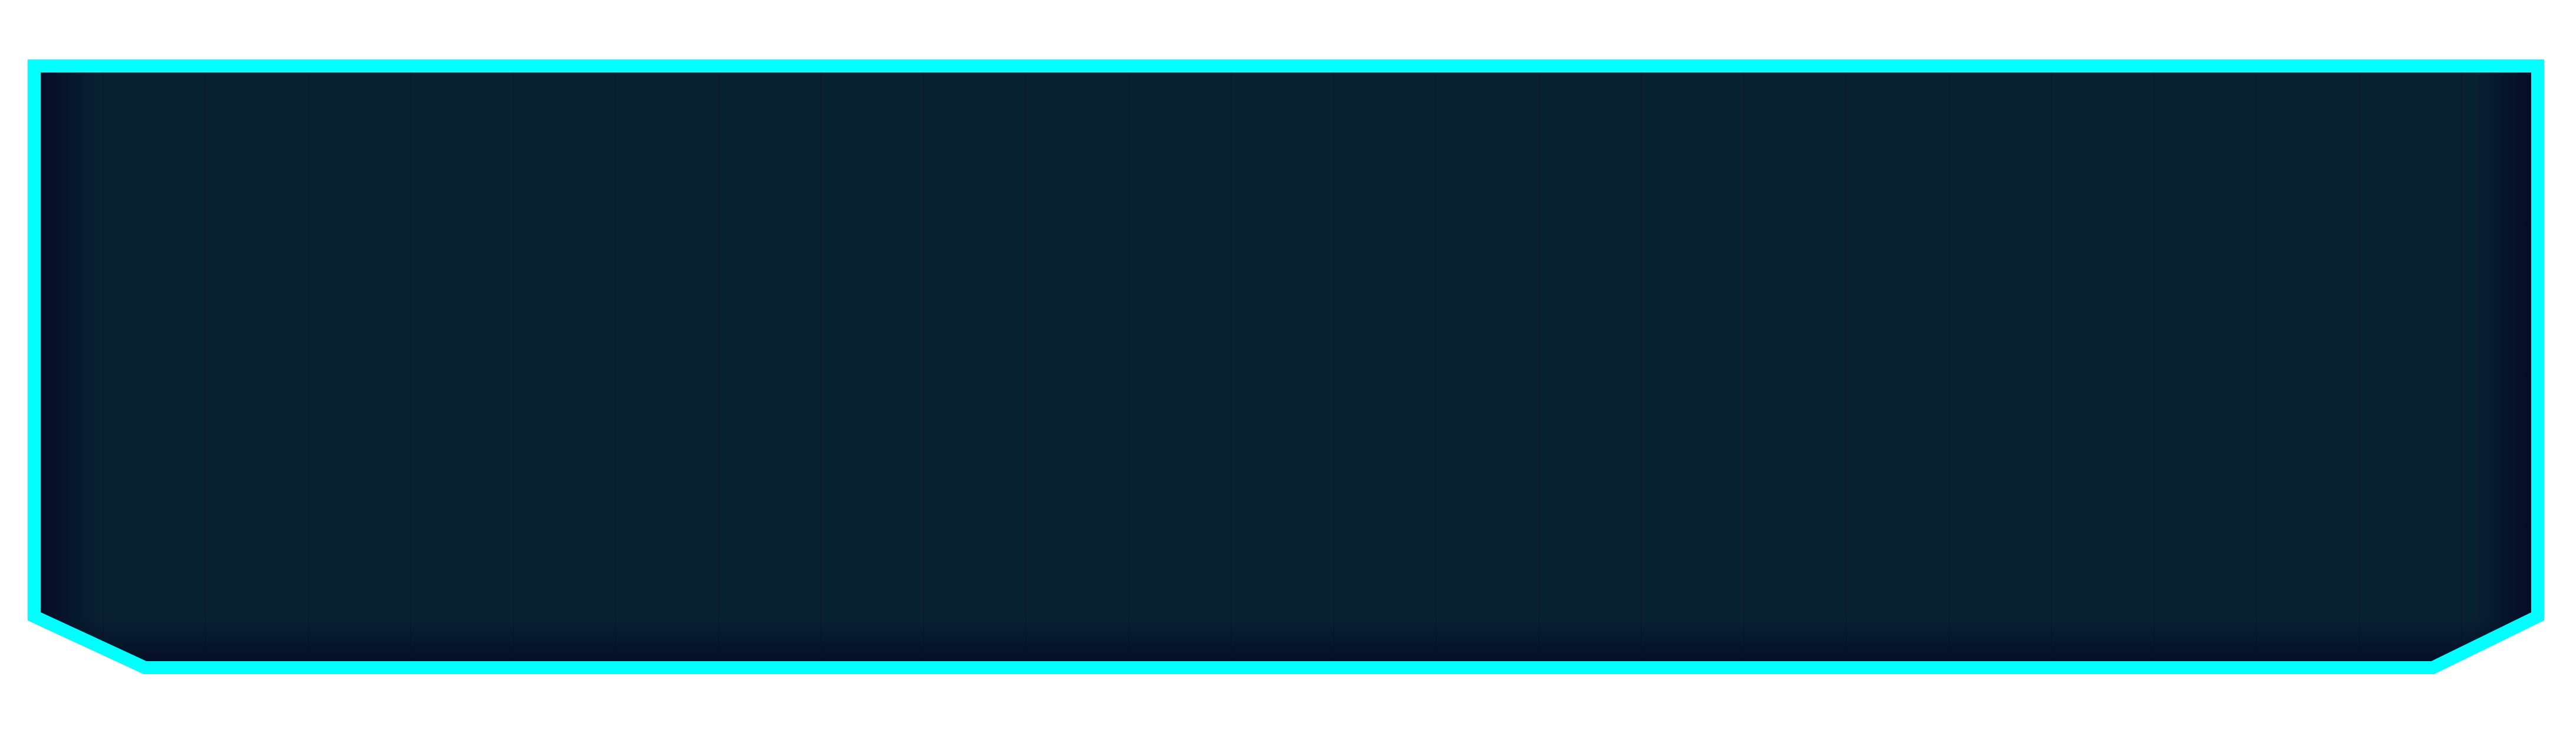  I want to click on hud-panel-bottom-shadow, so click(1286, 643).